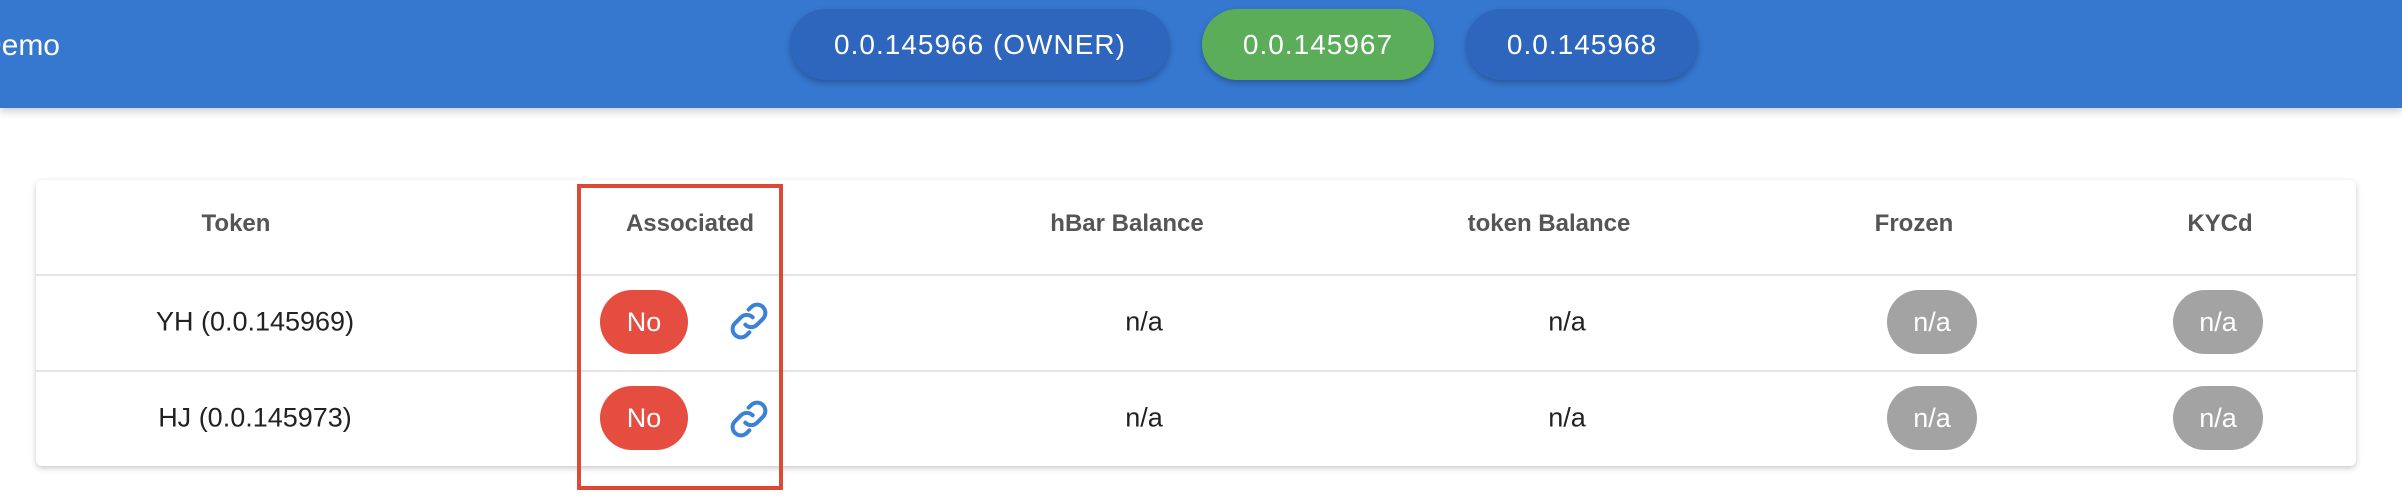 This screenshot has width=2402, height=498. I want to click on column-header-hbar-balance: hBar Balance, so click(1127, 223).